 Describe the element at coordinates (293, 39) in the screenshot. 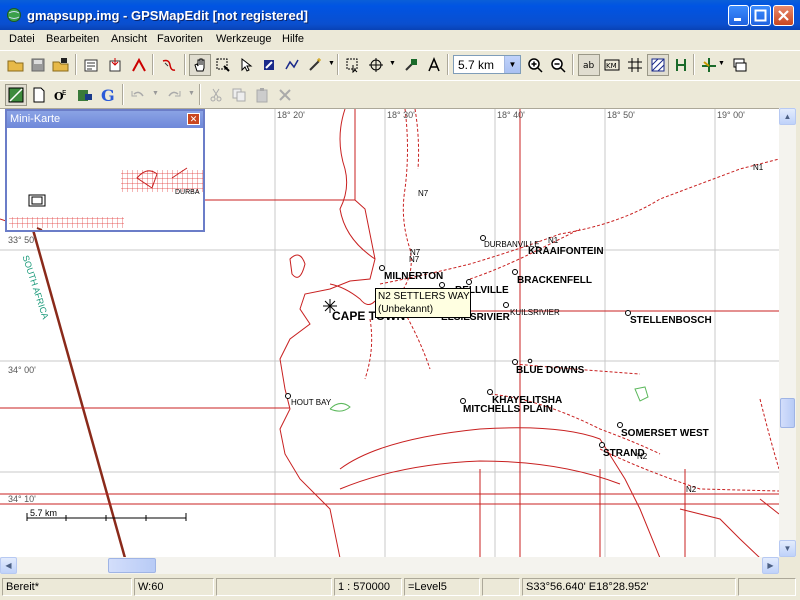

I see `menu-hilfe: Hilfe` at that location.